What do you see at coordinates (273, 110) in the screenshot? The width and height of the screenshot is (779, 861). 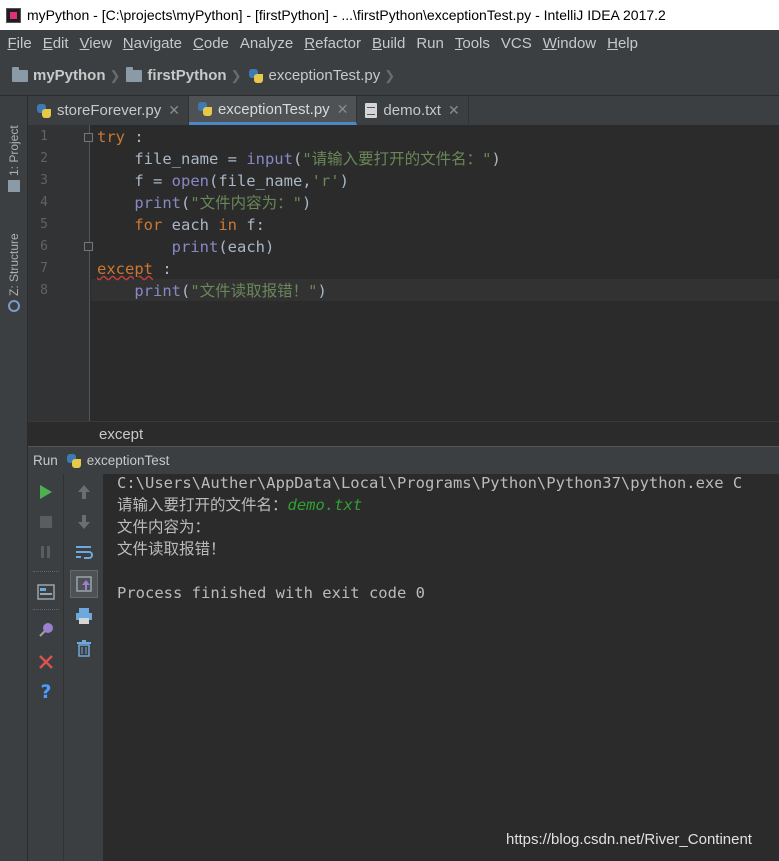 I see `tab-exceptiontest: exceptionTest.py ✕` at bounding box center [273, 110].